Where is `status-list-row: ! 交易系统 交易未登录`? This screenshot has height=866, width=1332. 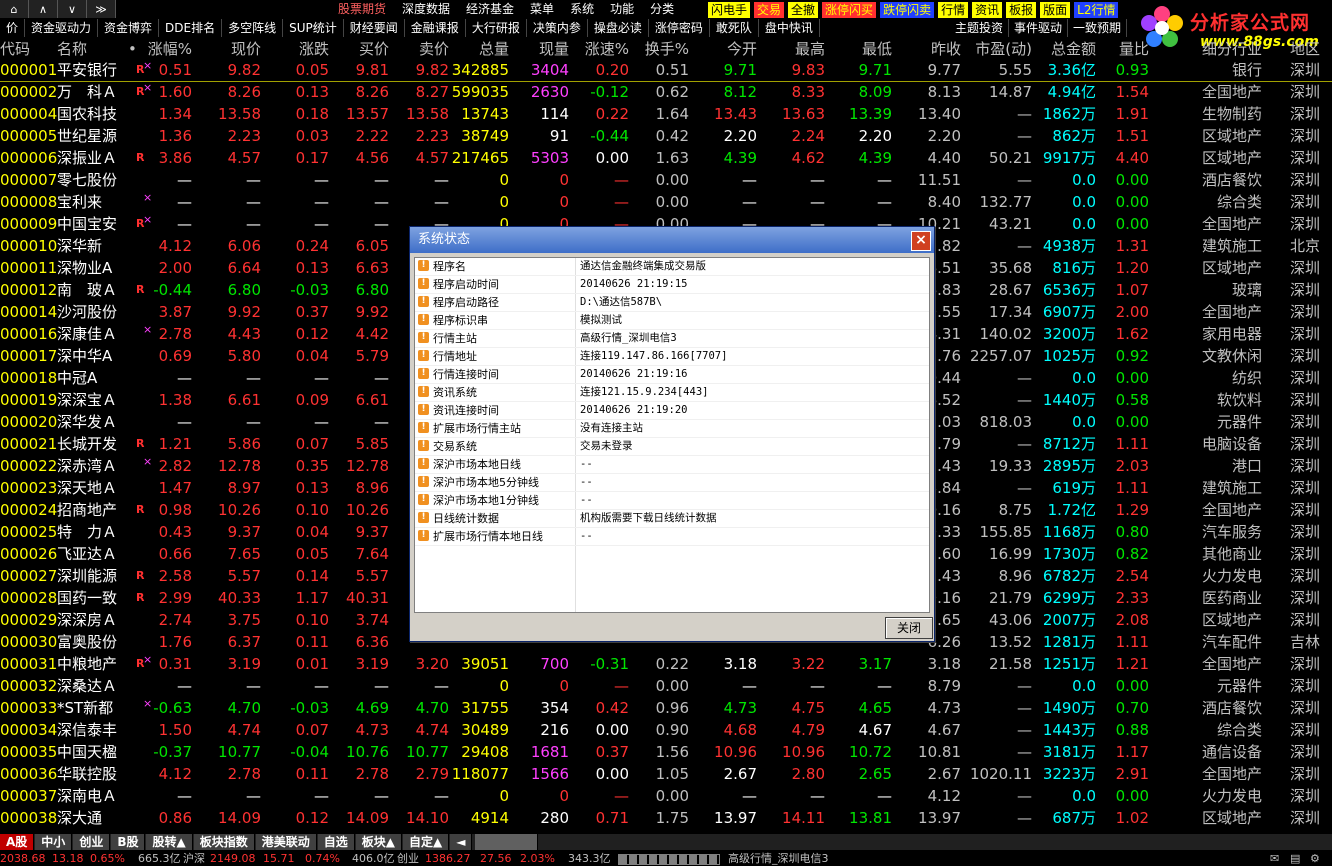 status-list-row: ! 交易系统 交易未登录 is located at coordinates (672, 447).